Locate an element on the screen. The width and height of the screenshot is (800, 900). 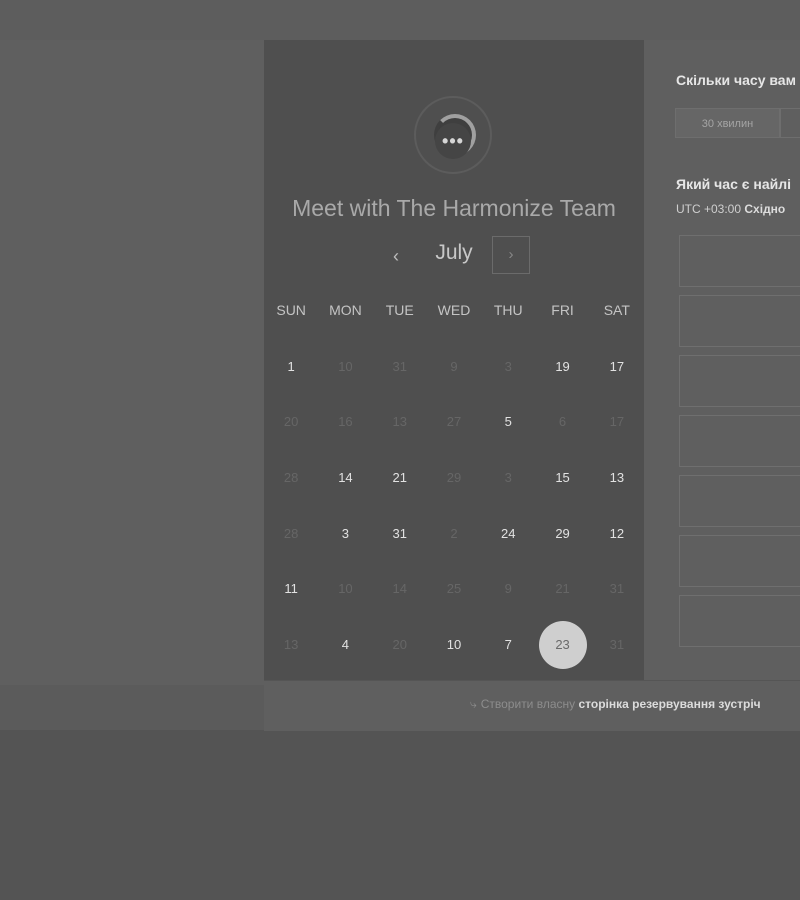
calendar-day: 4 is located at coordinates (345, 645).